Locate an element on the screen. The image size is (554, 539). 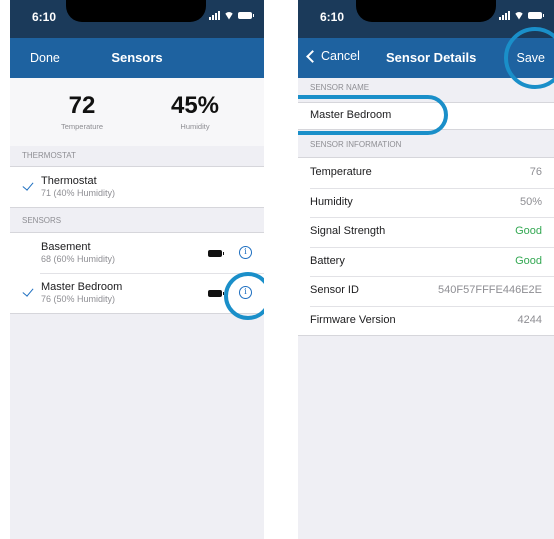
info-value: 4244 is located at coordinates (529, 319).